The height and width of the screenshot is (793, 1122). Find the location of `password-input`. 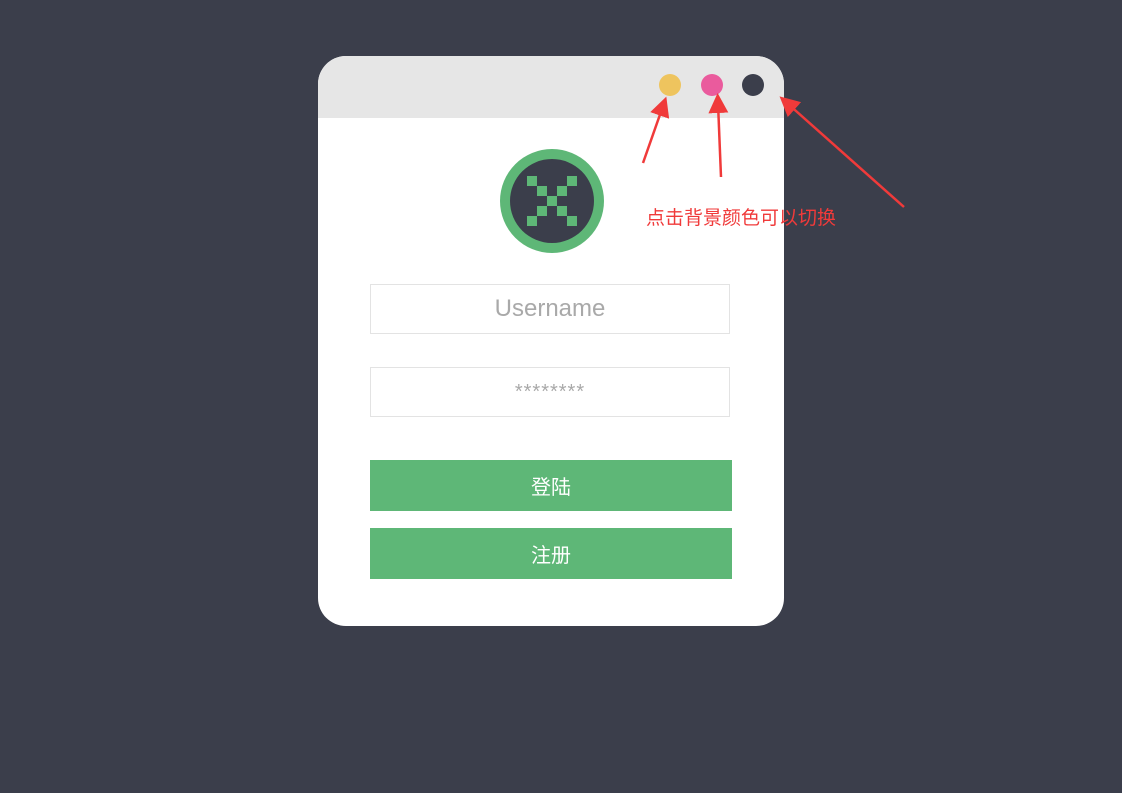

password-input is located at coordinates (550, 392).